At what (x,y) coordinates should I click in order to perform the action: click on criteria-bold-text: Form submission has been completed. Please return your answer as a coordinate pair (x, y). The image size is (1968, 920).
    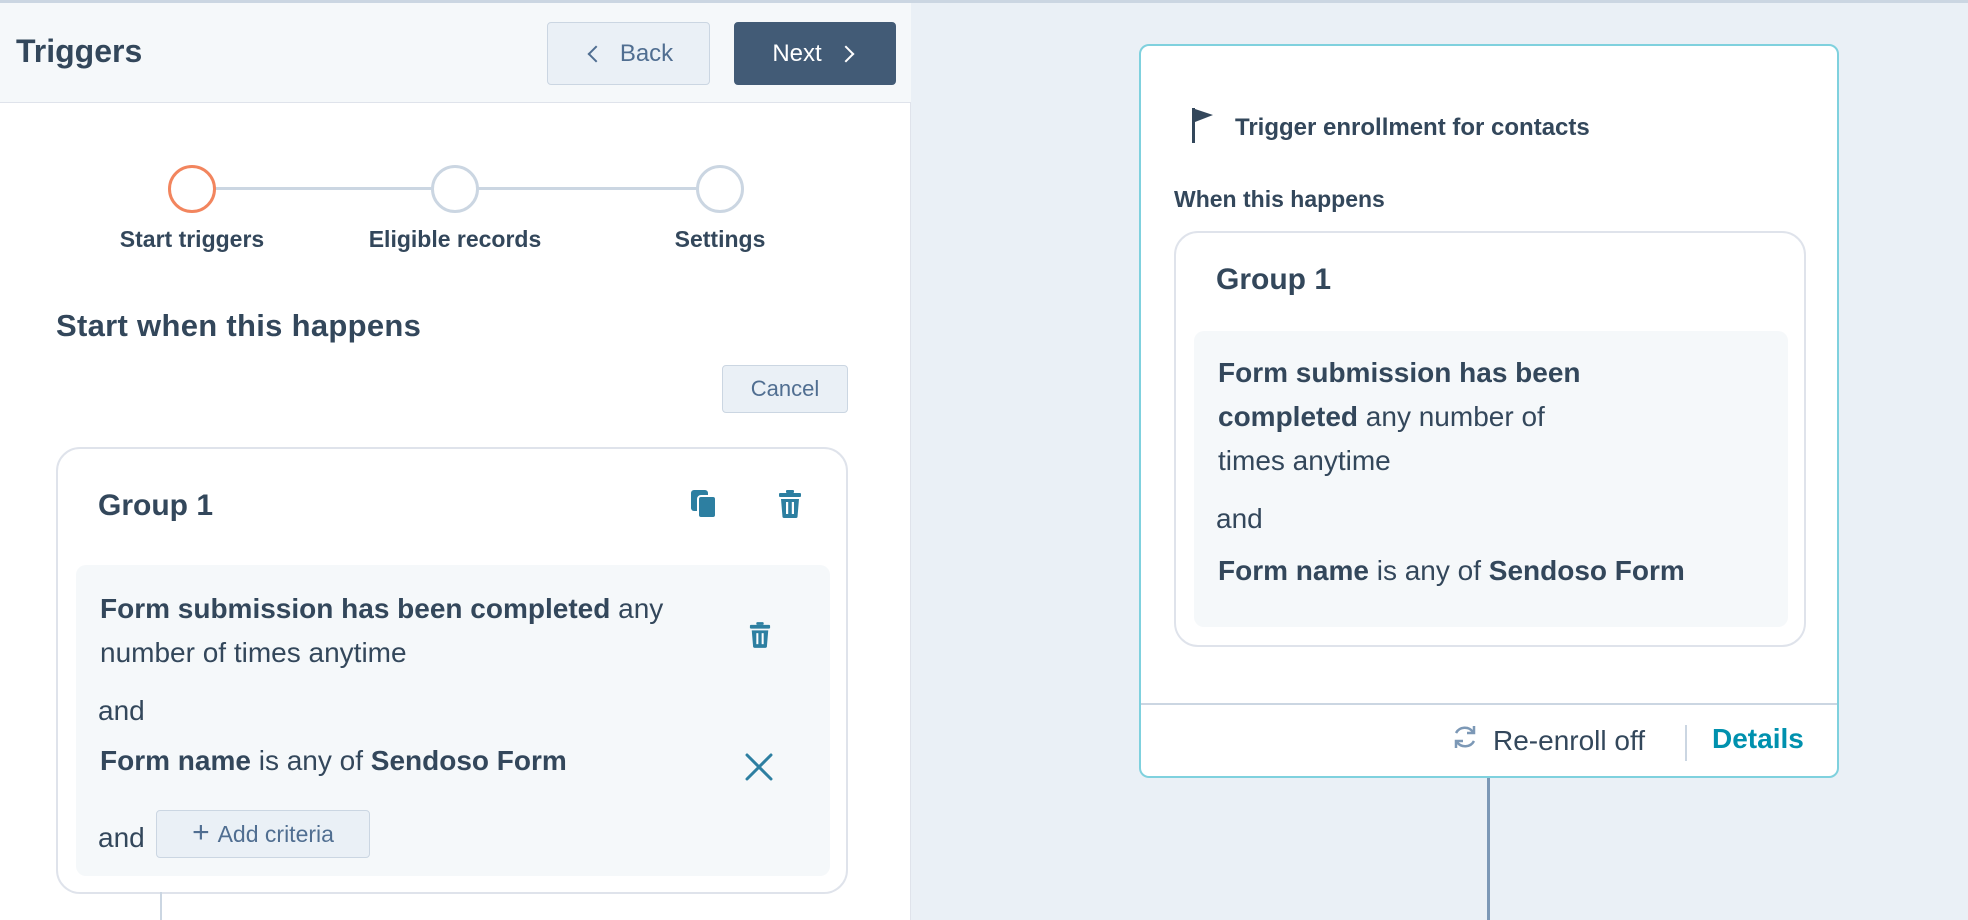
    Looking at the image, I should click on (355, 608).